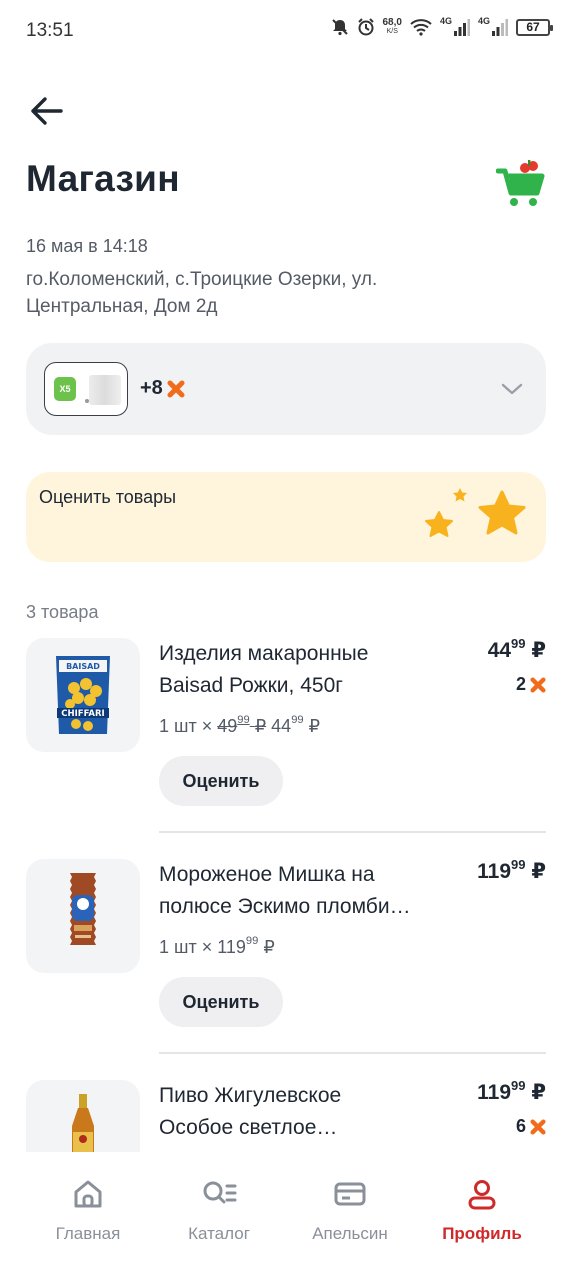  Describe the element at coordinates (350, 1211) in the screenshot. I see `nav-apelsin: Апельсин` at that location.